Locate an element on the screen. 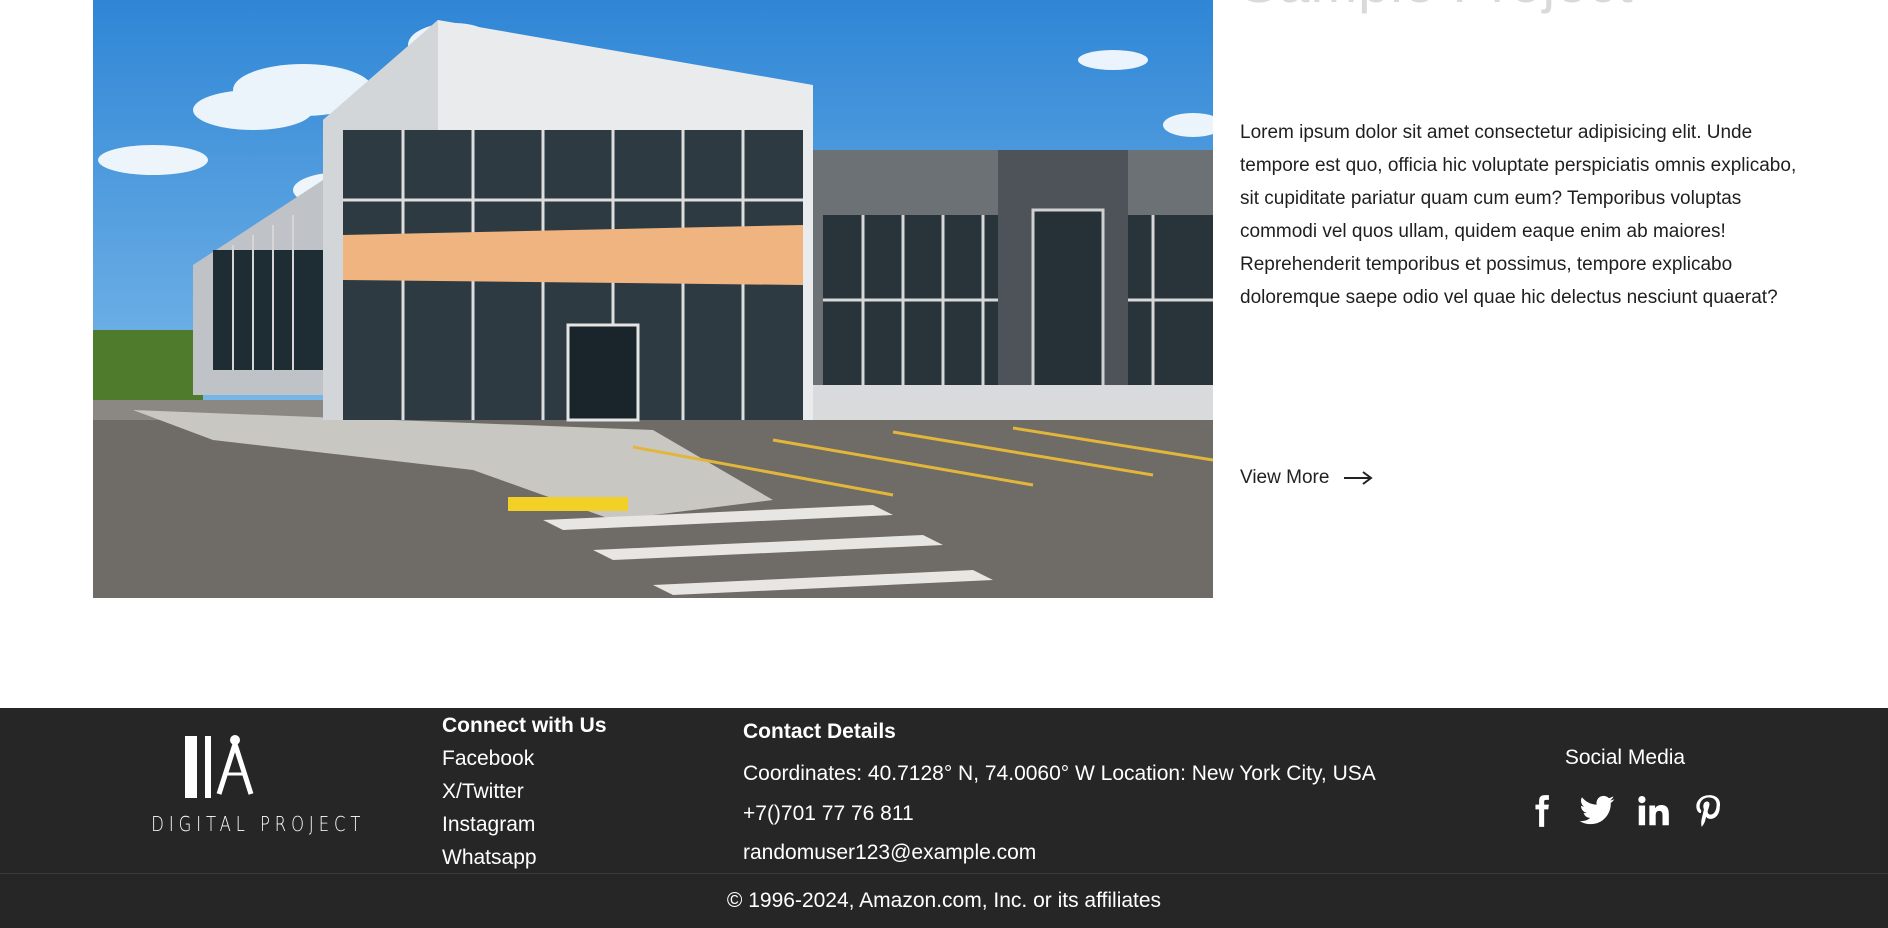  social-section: Social Media is located at coordinates (1625, 788).